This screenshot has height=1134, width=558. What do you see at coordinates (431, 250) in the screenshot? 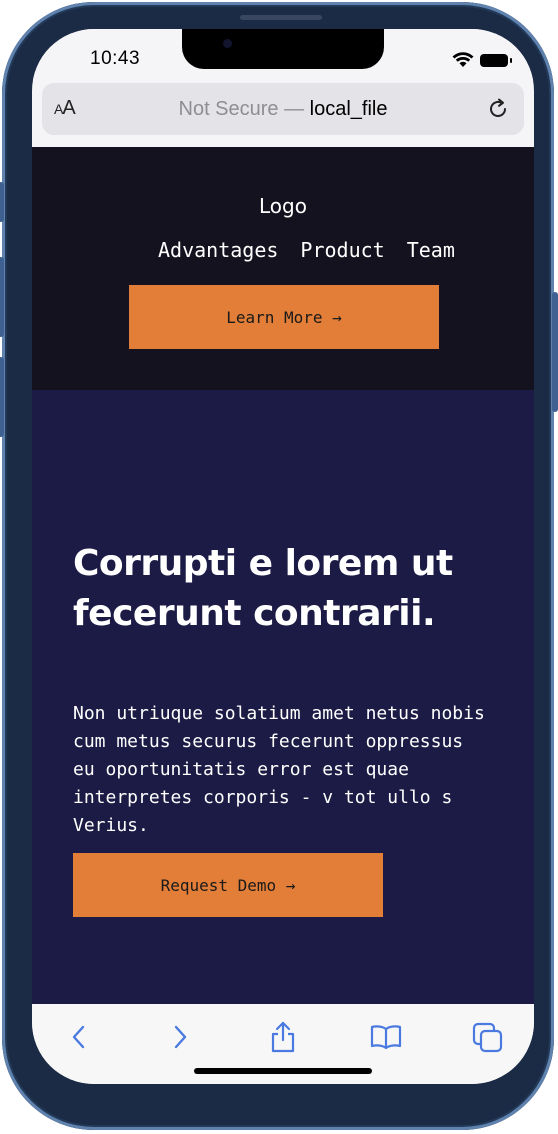
I see `nav-team: Team` at bounding box center [431, 250].